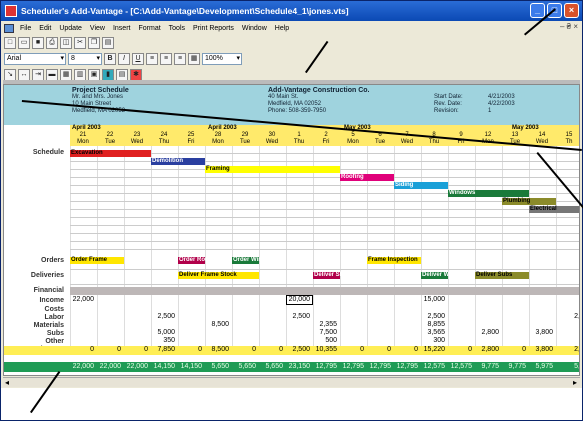  What do you see at coordinates (291, 382) in the screenshot?
I see `horizontal-scrollbar: ◂ ▸` at bounding box center [291, 382].